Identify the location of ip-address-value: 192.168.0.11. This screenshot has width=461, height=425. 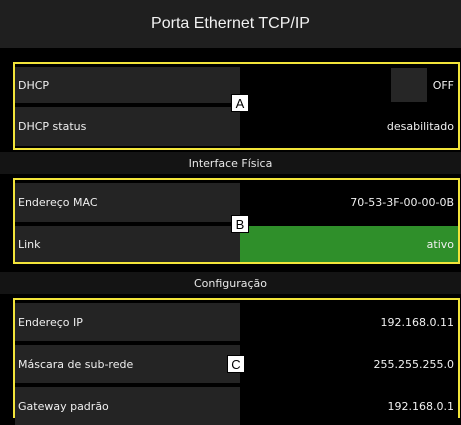
(349, 322).